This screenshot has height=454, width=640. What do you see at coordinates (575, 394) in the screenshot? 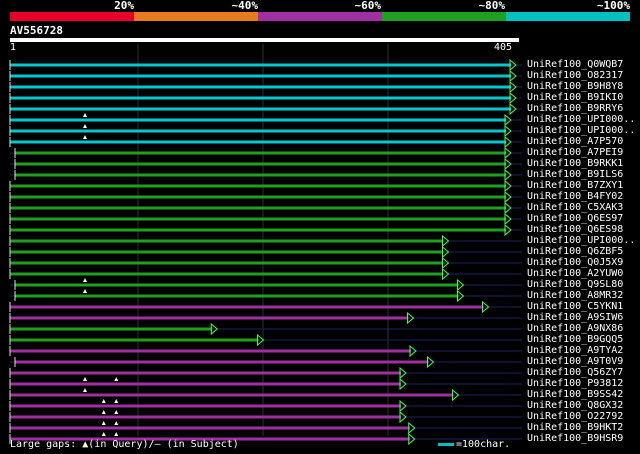
I see `hit-label: UniRef100_B9SS42` at bounding box center [575, 394].